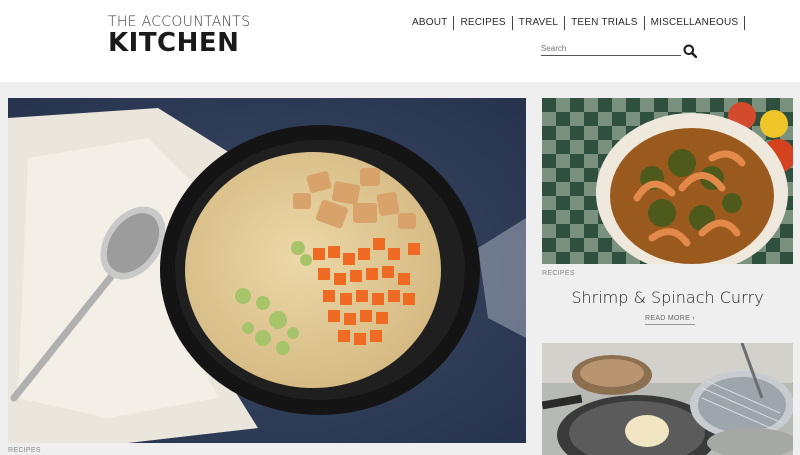  Describe the element at coordinates (483, 23) in the screenshot. I see `nav-item-recipes: RECIPES` at that location.